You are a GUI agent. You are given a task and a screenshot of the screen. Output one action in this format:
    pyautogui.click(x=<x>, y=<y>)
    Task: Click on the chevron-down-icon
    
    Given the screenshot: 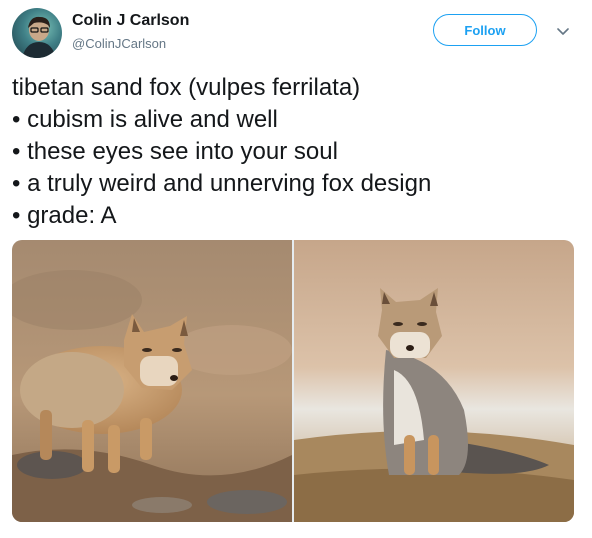 What is the action you would take?
    pyautogui.click(x=563, y=32)
    